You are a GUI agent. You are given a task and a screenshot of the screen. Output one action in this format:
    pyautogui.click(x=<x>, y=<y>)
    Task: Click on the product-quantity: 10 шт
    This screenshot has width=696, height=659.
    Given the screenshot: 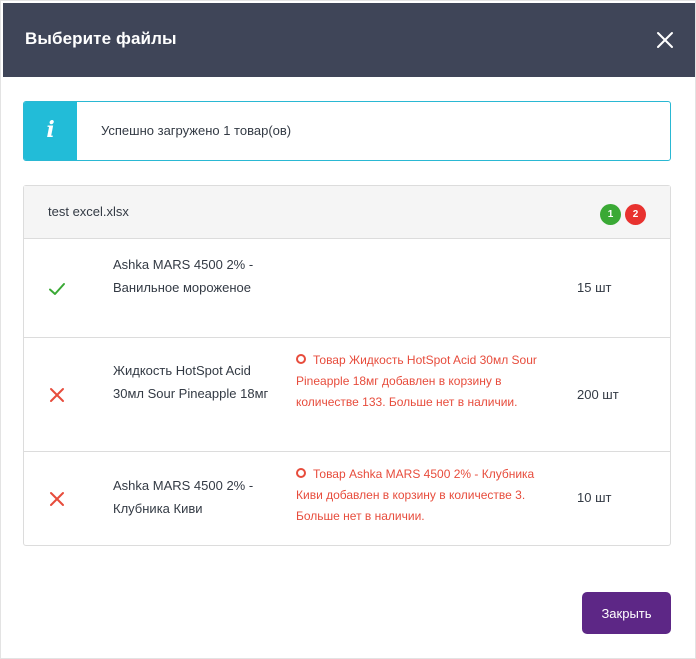 What is the action you would take?
    pyautogui.click(x=594, y=497)
    